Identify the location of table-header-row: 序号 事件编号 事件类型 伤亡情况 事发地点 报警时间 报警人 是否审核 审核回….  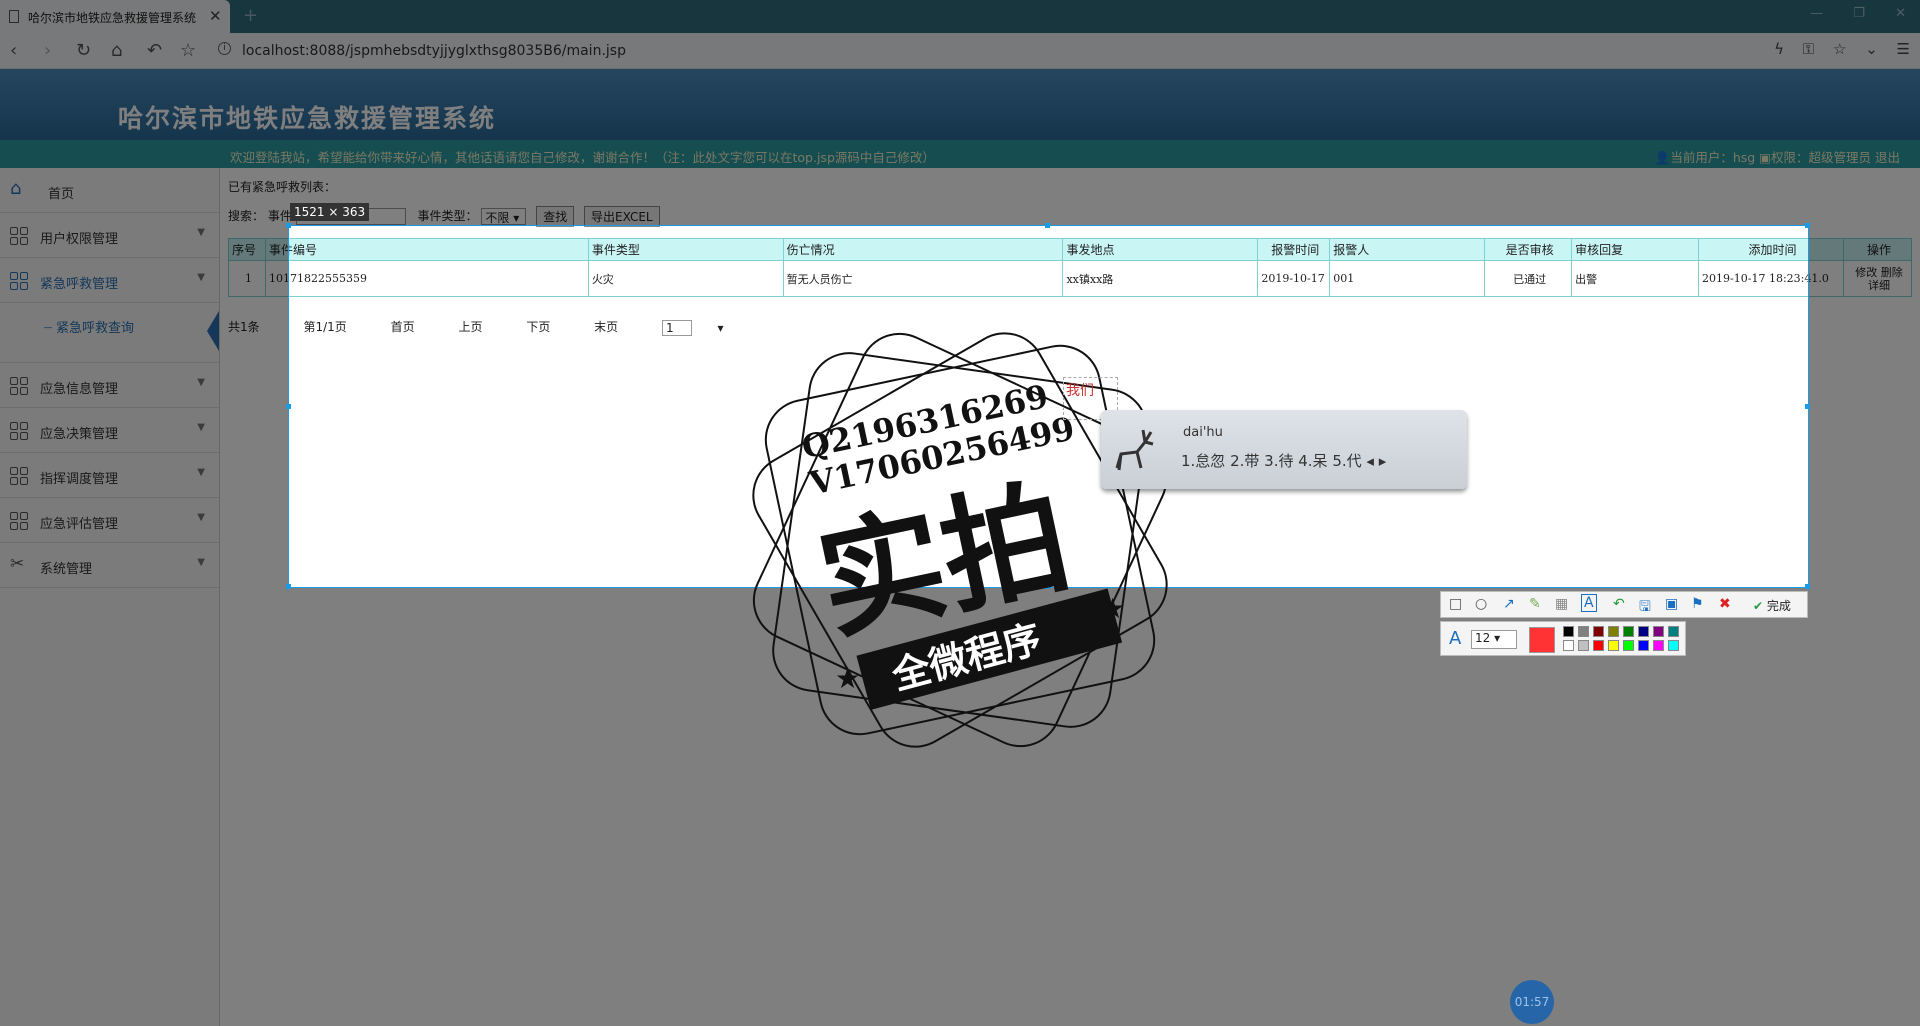
(1048, 249).